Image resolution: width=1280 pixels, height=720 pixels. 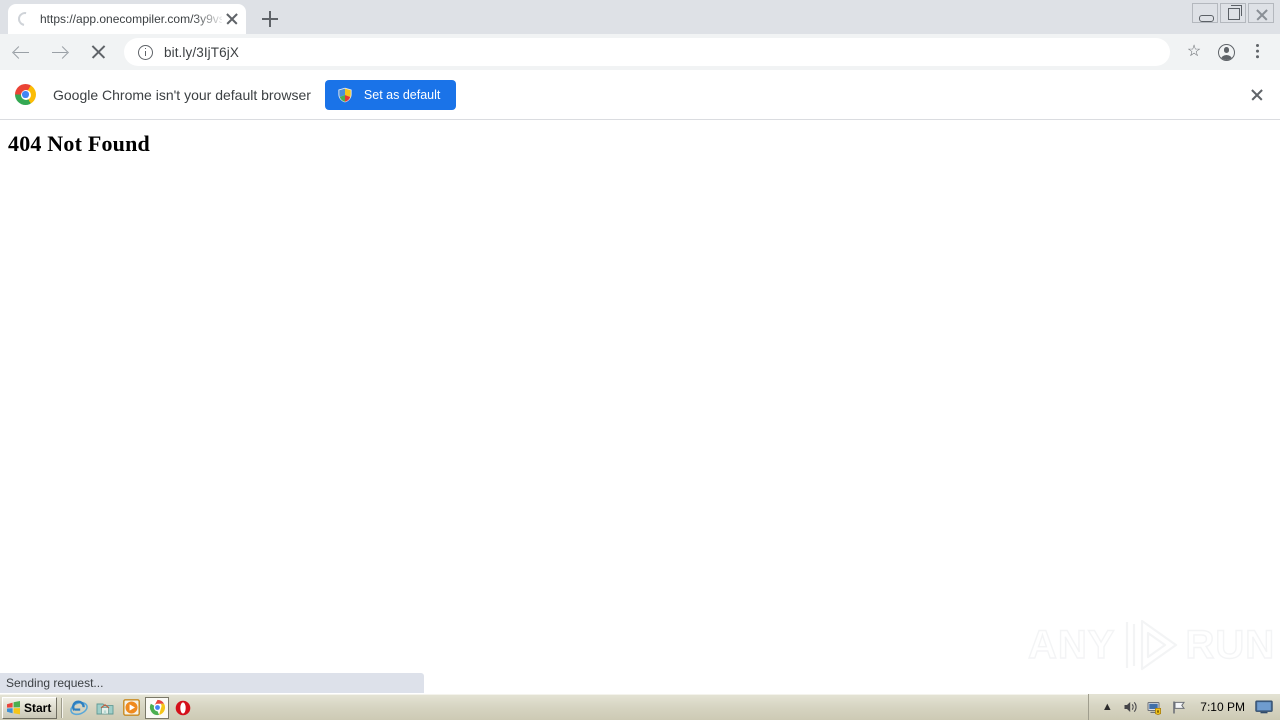 What do you see at coordinates (25, 19) in the screenshot?
I see `tab-loading-spinner-icon` at bounding box center [25, 19].